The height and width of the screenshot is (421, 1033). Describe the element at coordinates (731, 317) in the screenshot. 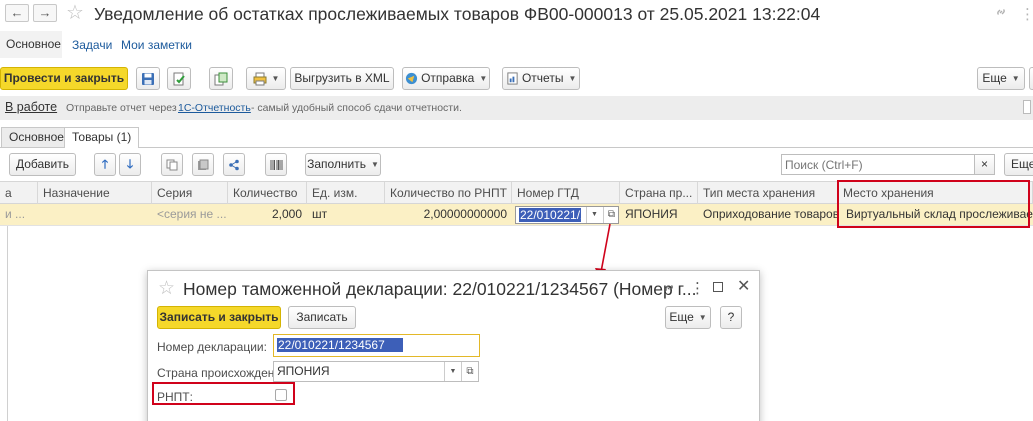

I see `dialog-help-button: ?` at that location.